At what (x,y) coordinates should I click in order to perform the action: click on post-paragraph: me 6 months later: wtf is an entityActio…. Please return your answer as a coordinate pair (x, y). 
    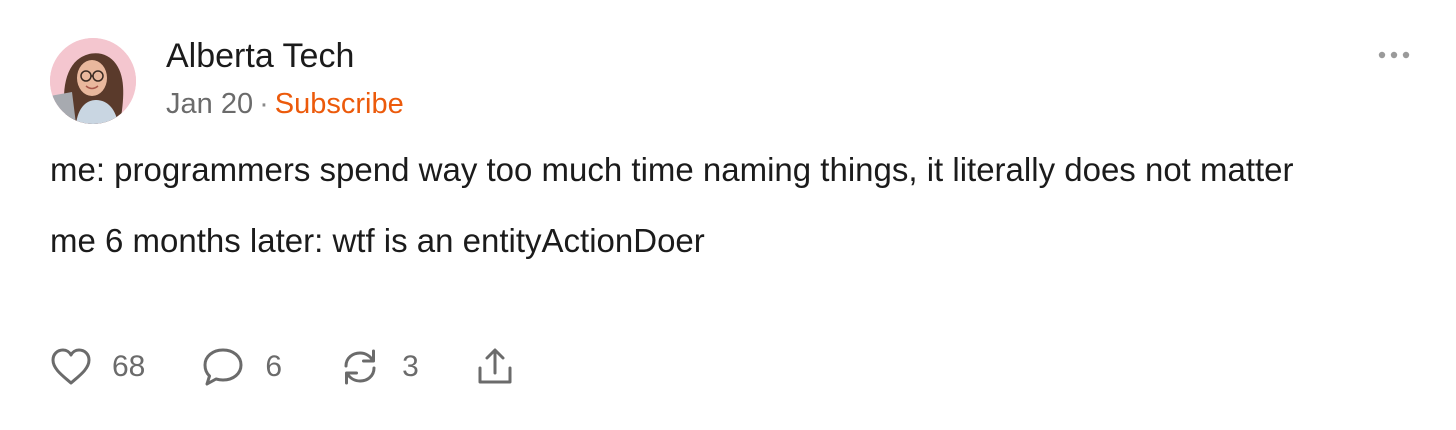
    Looking at the image, I should click on (377, 240).